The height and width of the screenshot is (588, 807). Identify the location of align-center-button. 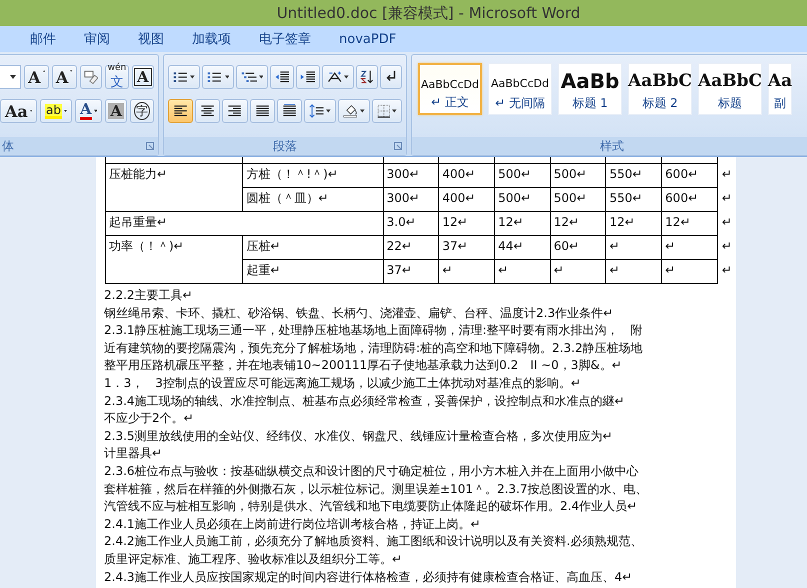
(207, 111).